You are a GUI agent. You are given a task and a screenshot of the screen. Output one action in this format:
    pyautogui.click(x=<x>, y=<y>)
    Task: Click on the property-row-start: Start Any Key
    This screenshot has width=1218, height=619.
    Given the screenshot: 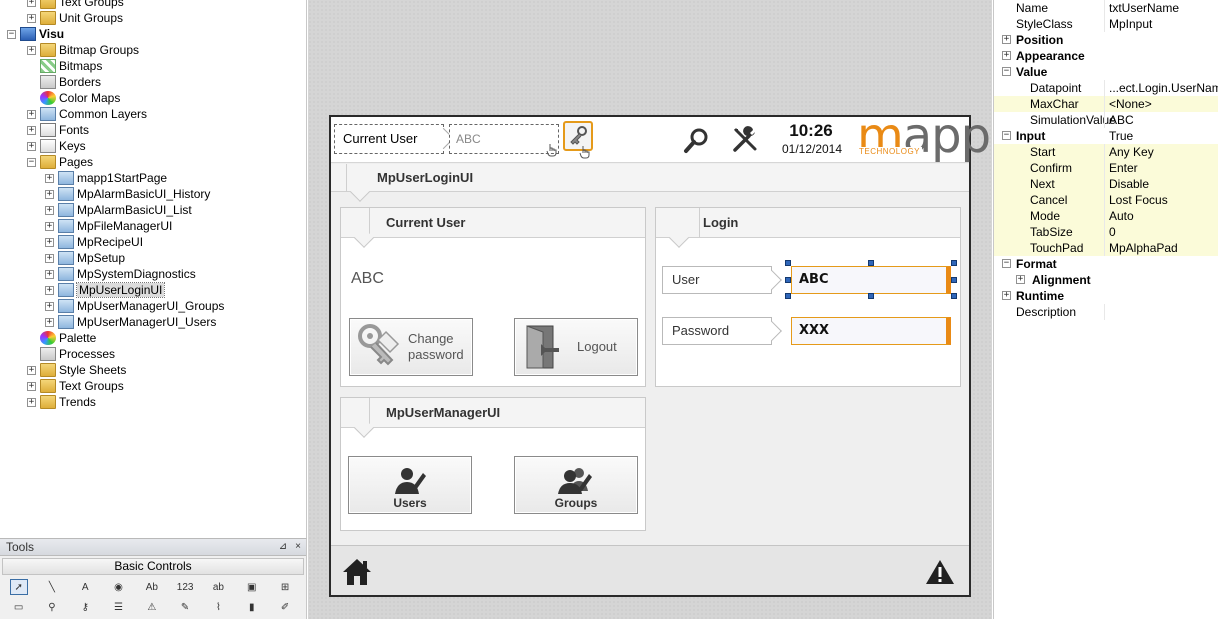 What is the action you would take?
    pyautogui.click(x=1106, y=152)
    